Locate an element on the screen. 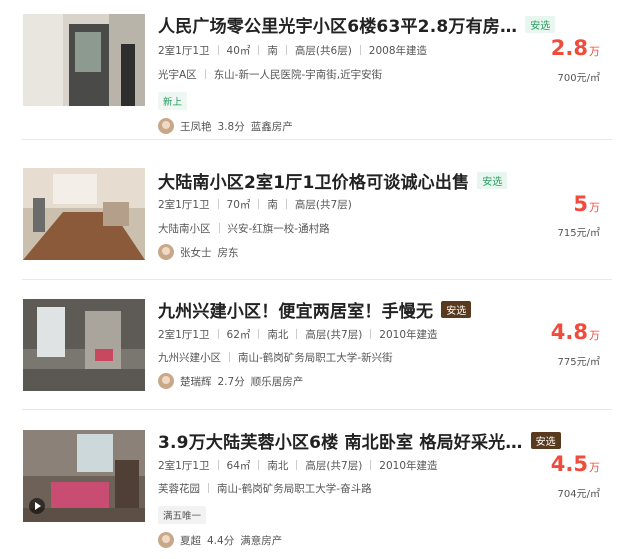 This screenshot has width=640, height=559. community-line: 芙蓉花园 南山-鹤岗矿务局职工大学-奋斗路 is located at coordinates (265, 488).